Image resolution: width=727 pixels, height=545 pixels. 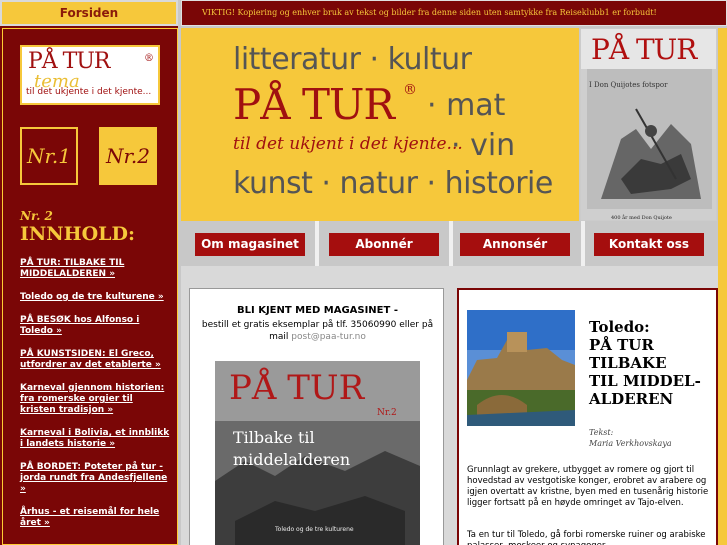 I want to click on promo-email-link: post@paa-tur.no, so click(x=328, y=337).